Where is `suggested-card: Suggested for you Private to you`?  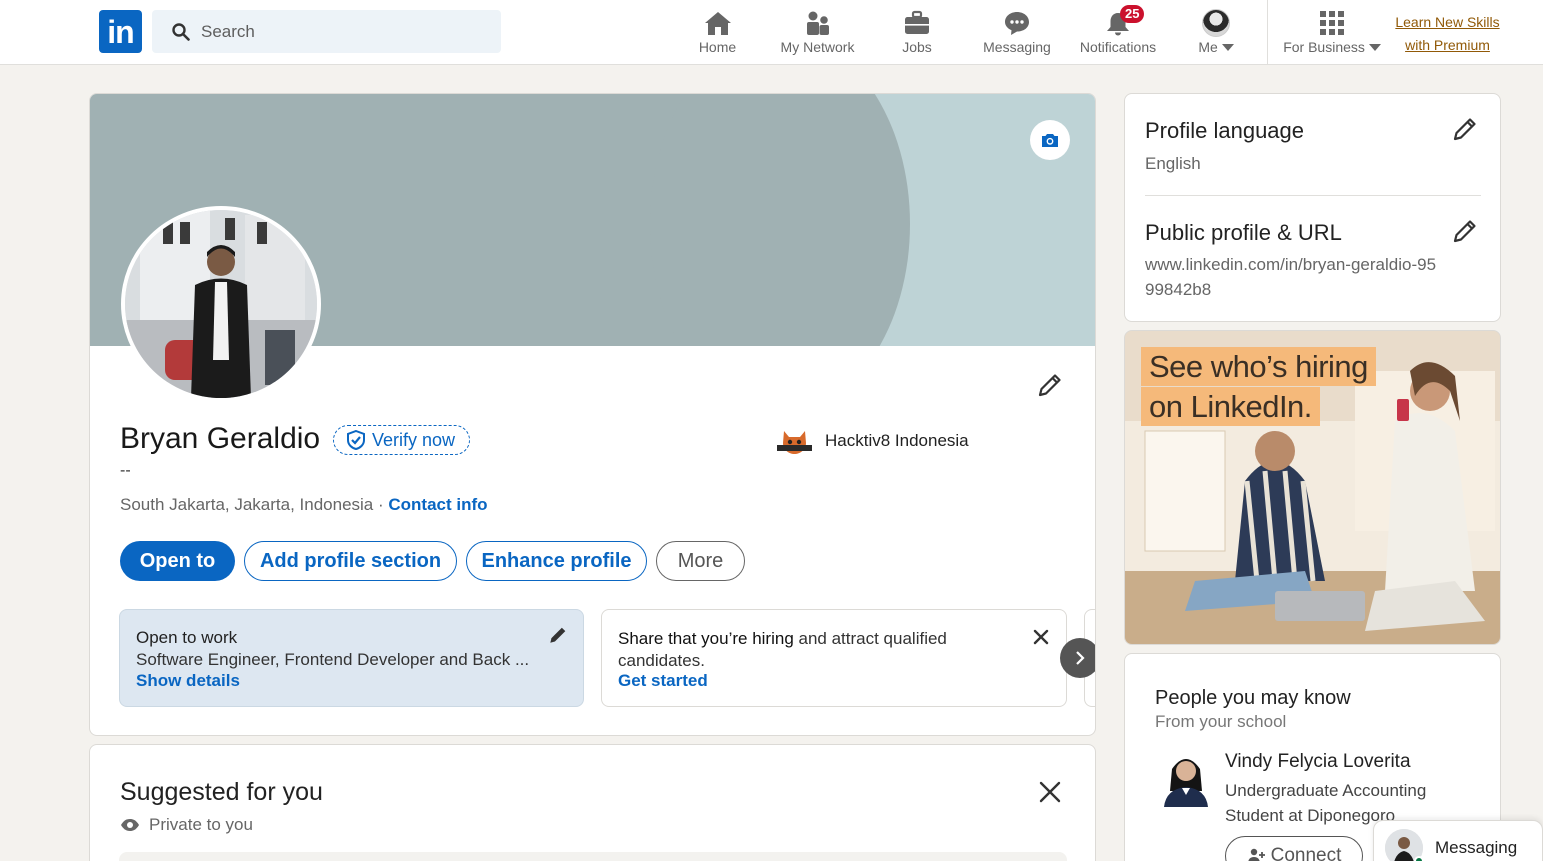 suggested-card: Suggested for you Private to you is located at coordinates (592, 802).